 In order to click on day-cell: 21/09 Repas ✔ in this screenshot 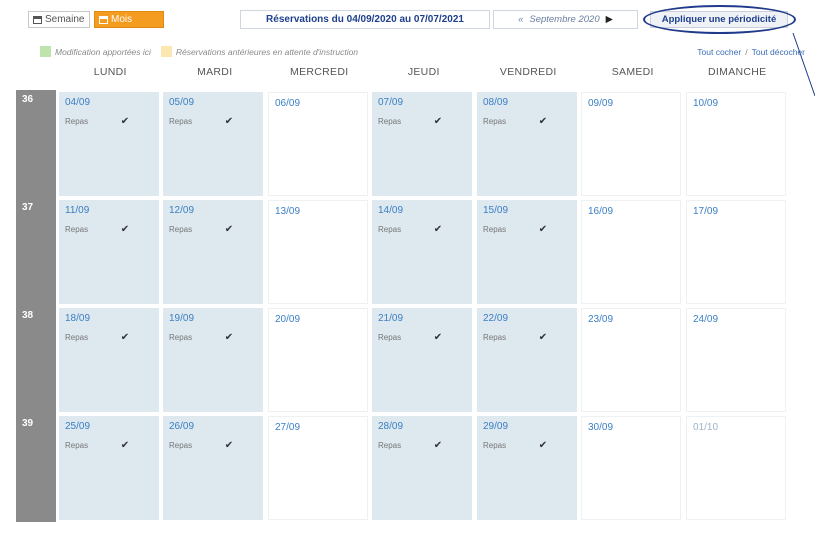, I will do `click(422, 360)`.